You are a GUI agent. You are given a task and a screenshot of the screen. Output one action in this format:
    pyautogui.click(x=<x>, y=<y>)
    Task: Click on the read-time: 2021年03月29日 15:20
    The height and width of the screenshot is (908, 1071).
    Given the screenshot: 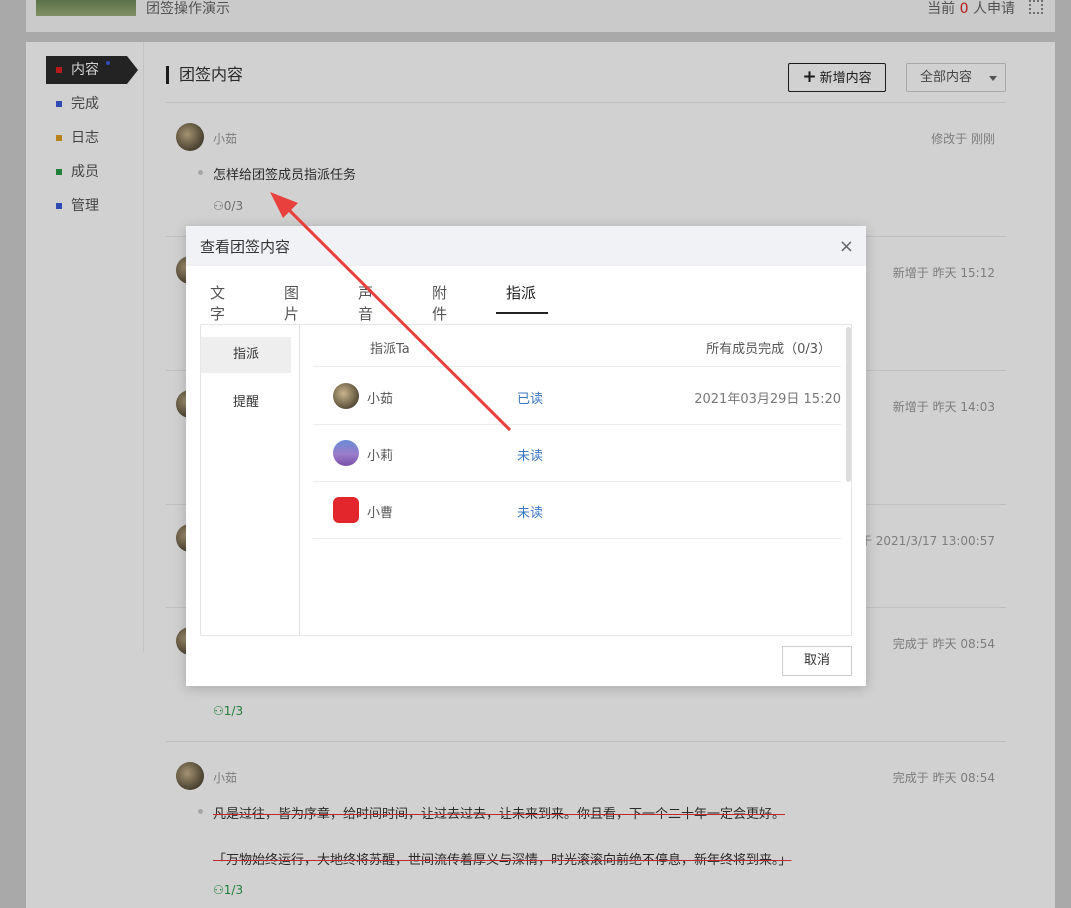 What is the action you would take?
    pyautogui.click(x=767, y=399)
    